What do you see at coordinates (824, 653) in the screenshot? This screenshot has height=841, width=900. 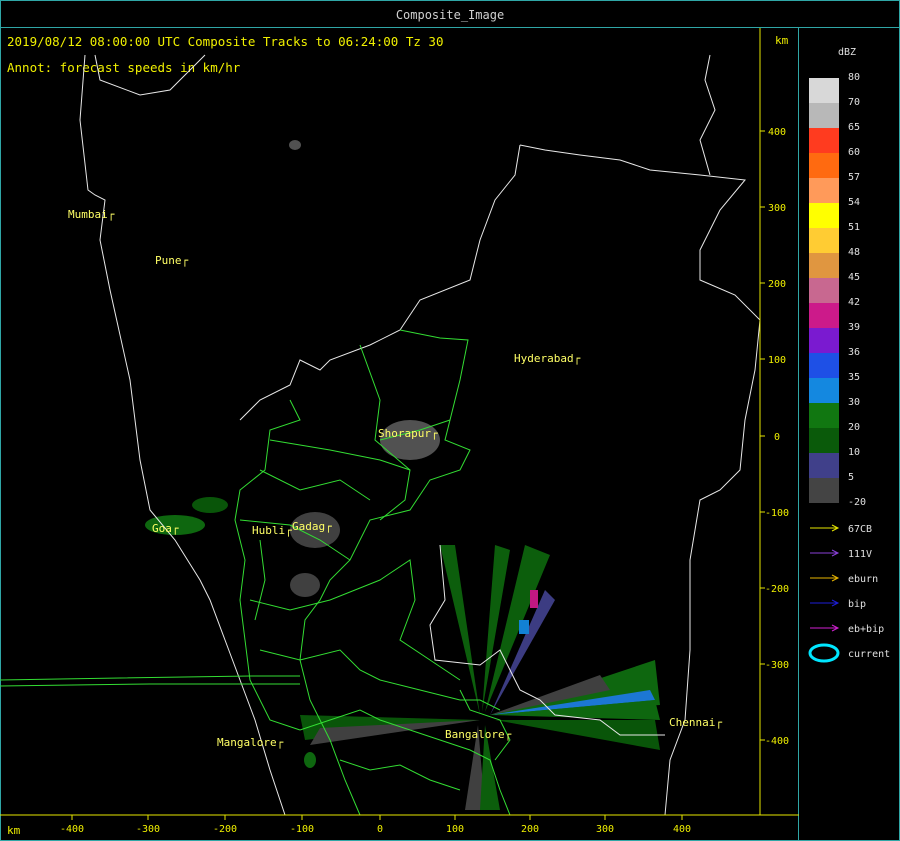 I see `current-marker-icon` at bounding box center [824, 653].